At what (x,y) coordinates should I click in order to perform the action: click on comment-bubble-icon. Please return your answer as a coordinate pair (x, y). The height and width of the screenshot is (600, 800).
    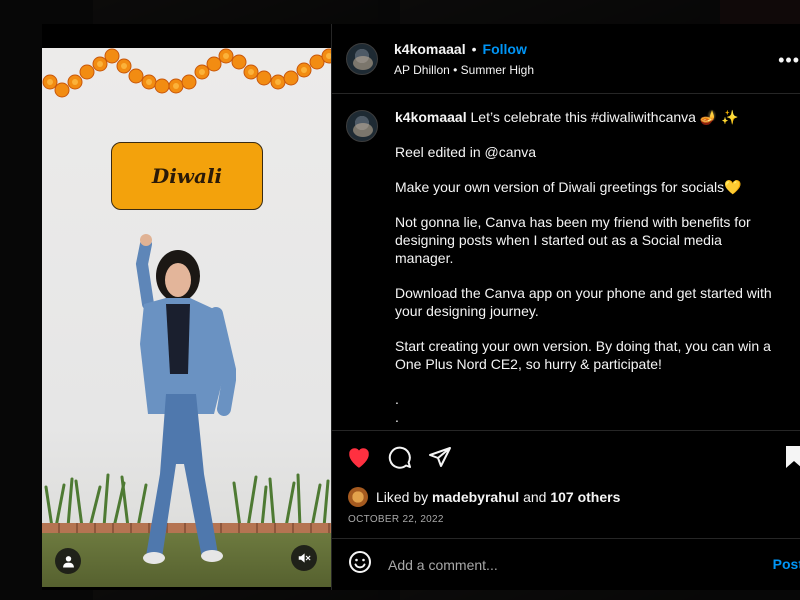
    Looking at the image, I should click on (399, 457).